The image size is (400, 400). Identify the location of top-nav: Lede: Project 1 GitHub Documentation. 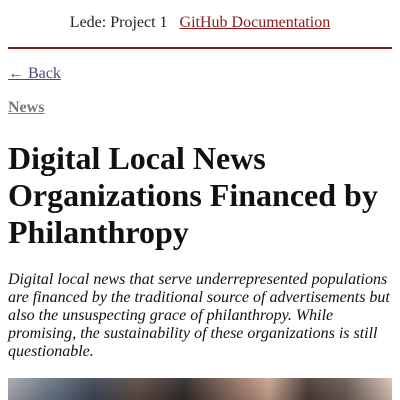
(200, 23).